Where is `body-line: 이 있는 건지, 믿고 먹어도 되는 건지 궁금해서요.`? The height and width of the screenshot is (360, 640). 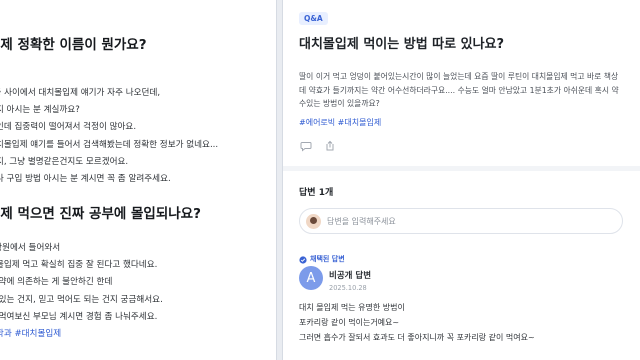
body-line: 이 있는 건지, 믿고 먹어도 되는 건지 궁금해서요. is located at coordinates (81, 299).